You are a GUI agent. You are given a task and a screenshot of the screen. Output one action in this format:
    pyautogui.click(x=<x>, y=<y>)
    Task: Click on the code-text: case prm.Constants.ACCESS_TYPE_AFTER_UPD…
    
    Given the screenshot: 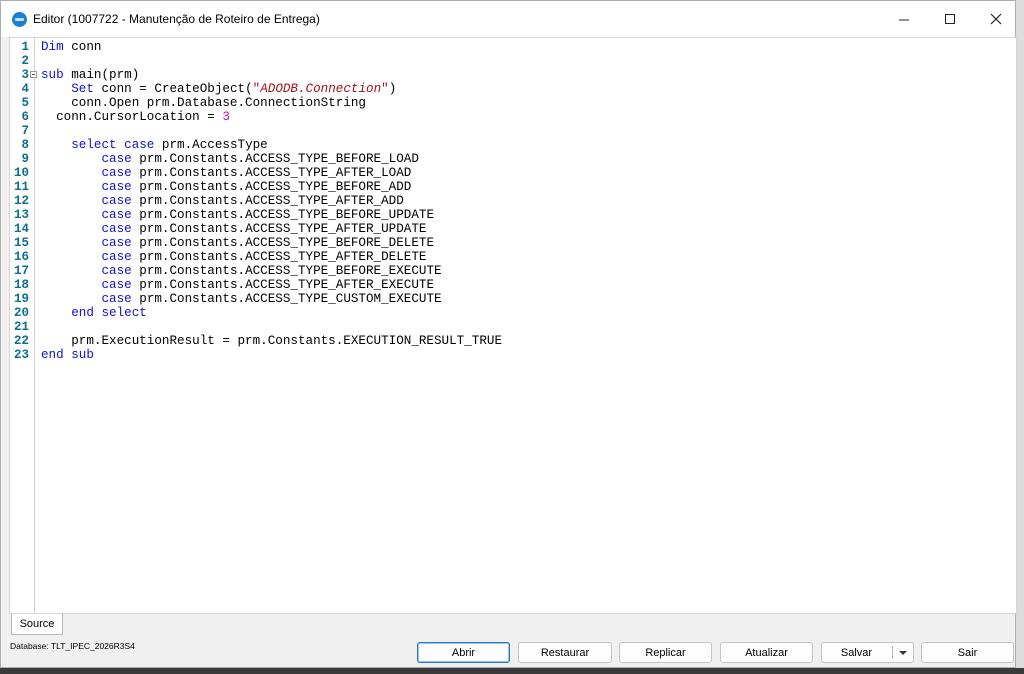 What is the action you would take?
    pyautogui.click(x=233, y=229)
    